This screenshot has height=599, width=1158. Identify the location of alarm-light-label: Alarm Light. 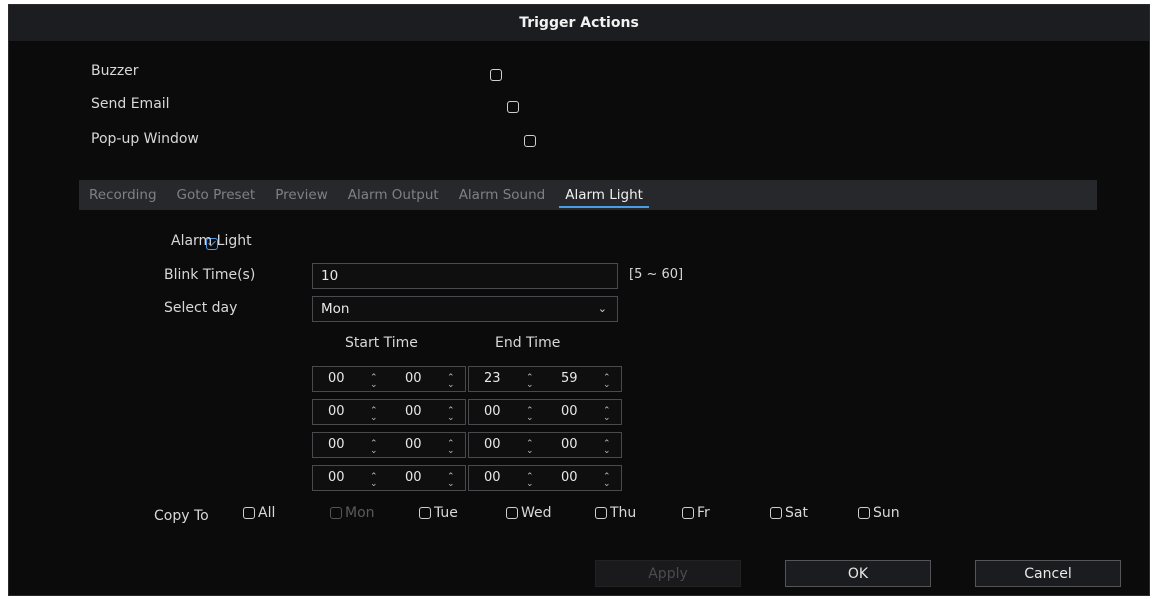
(211, 241).